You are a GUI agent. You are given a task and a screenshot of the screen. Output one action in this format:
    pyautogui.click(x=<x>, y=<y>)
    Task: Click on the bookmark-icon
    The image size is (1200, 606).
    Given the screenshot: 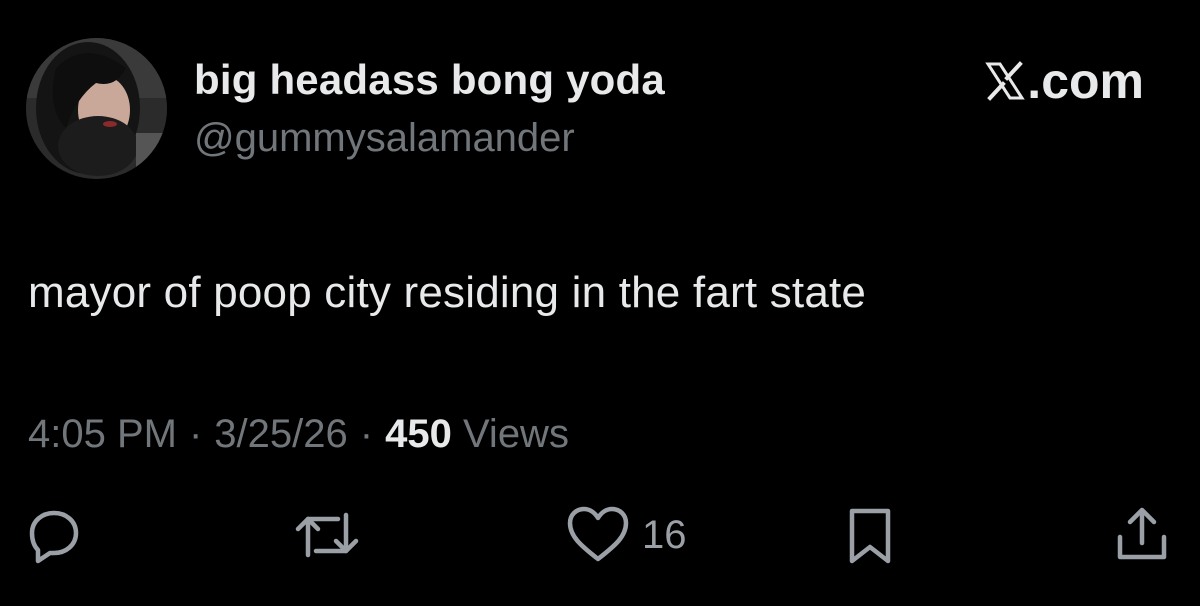 What is the action you would take?
    pyautogui.click(x=870, y=536)
    